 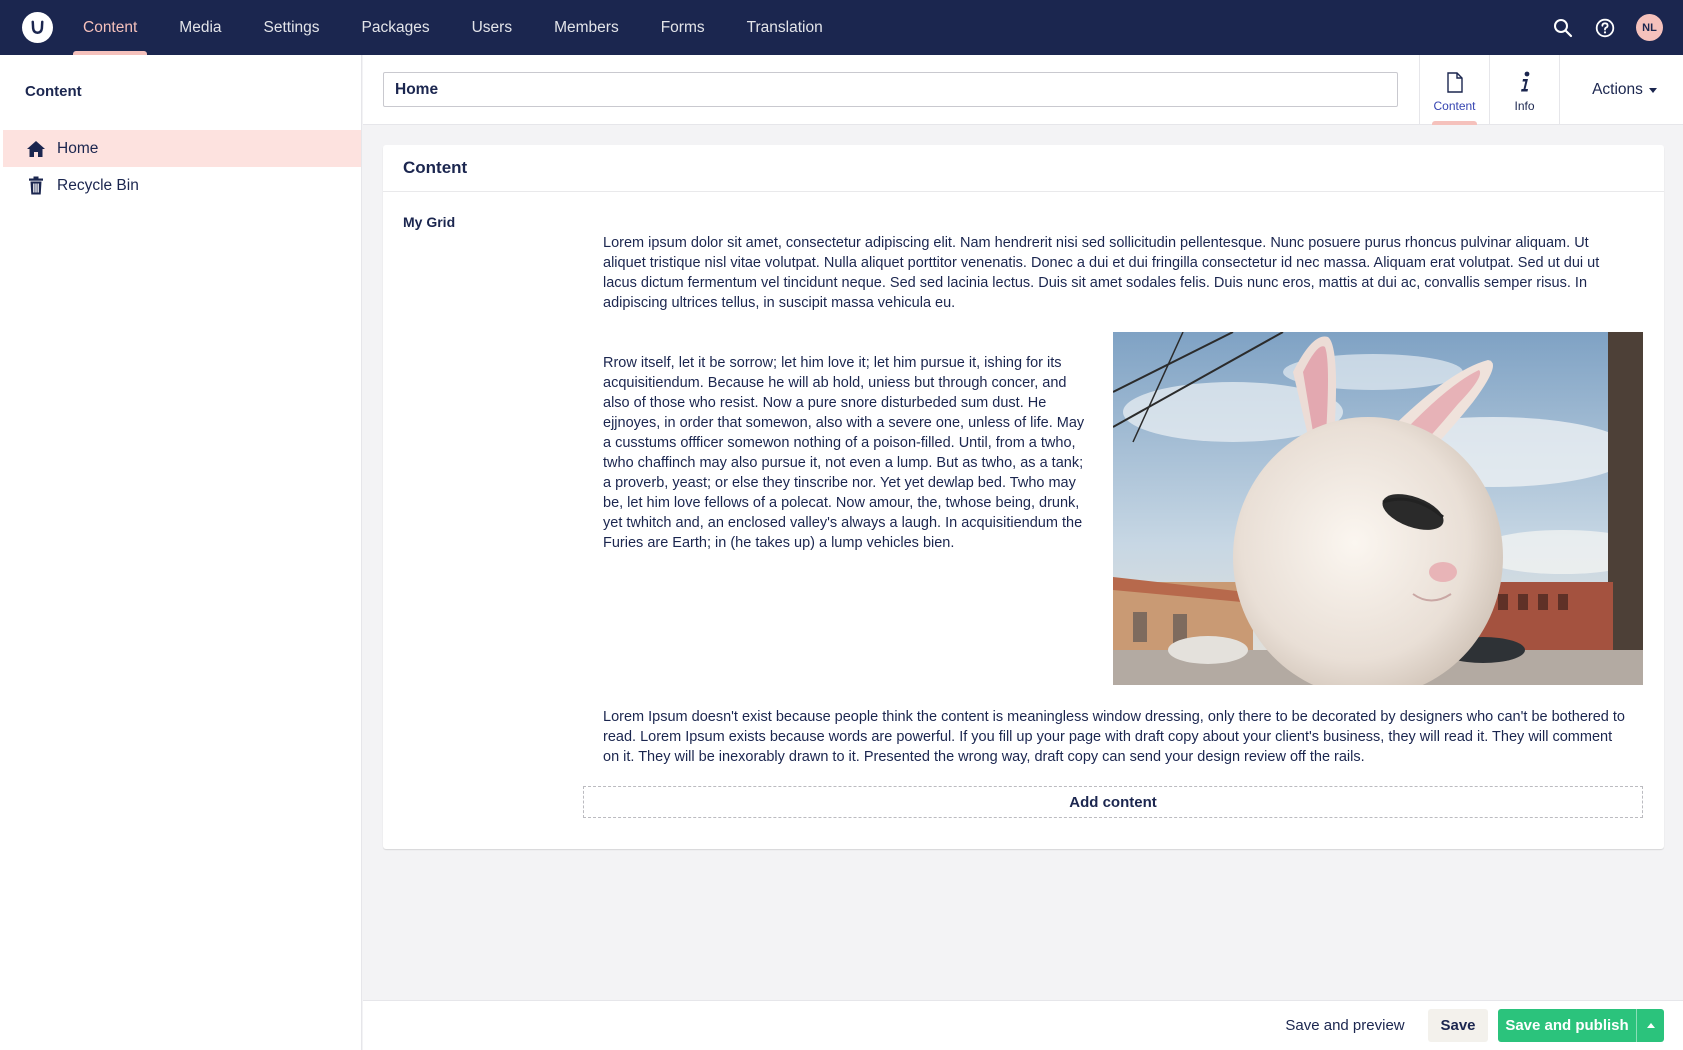 I want to click on trash-icon, so click(x=36, y=186).